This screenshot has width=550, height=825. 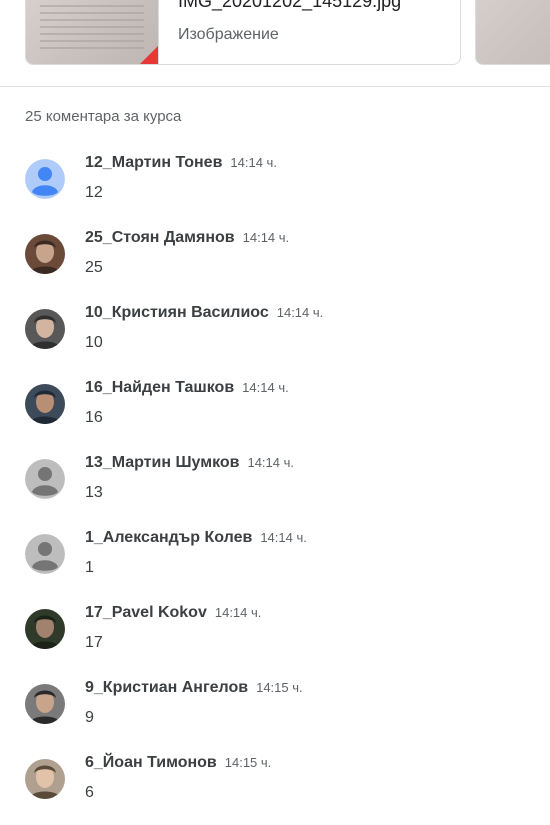 What do you see at coordinates (275, 562) in the screenshot?
I see `comment-item: 1_Александър Колев 14:14 ч. 1` at bounding box center [275, 562].